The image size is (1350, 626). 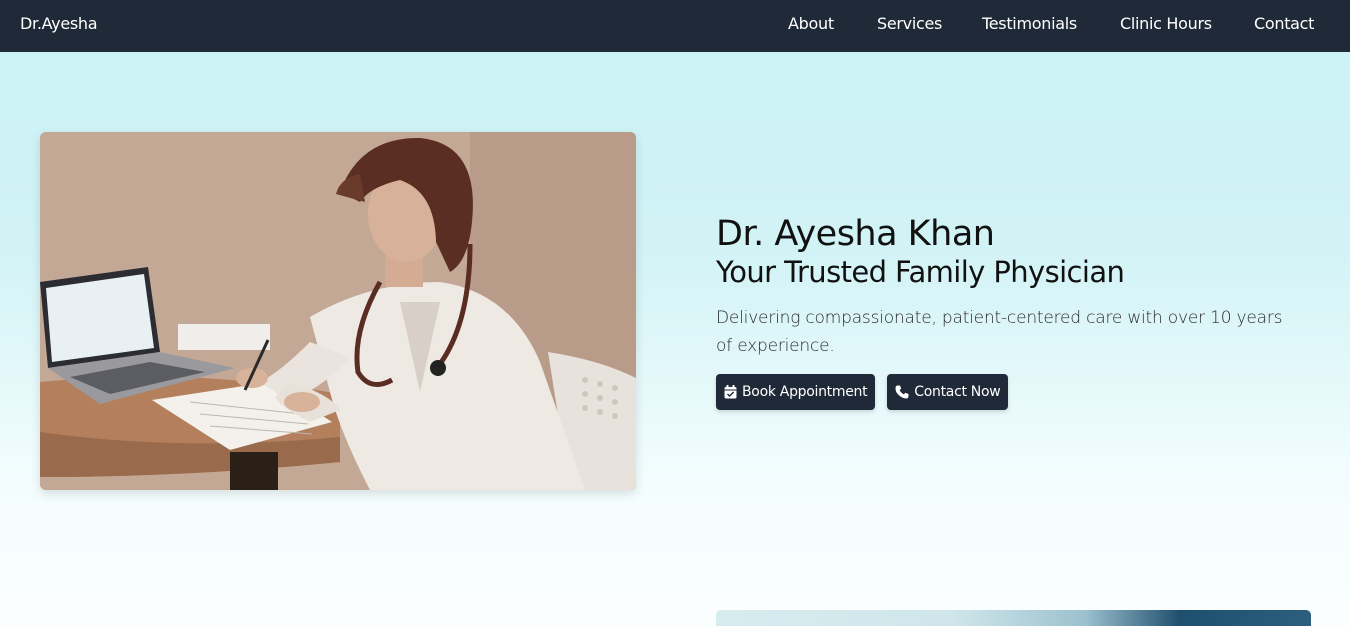 I want to click on nav-link-clinic-hours: Clinic Hours, so click(x=1166, y=23).